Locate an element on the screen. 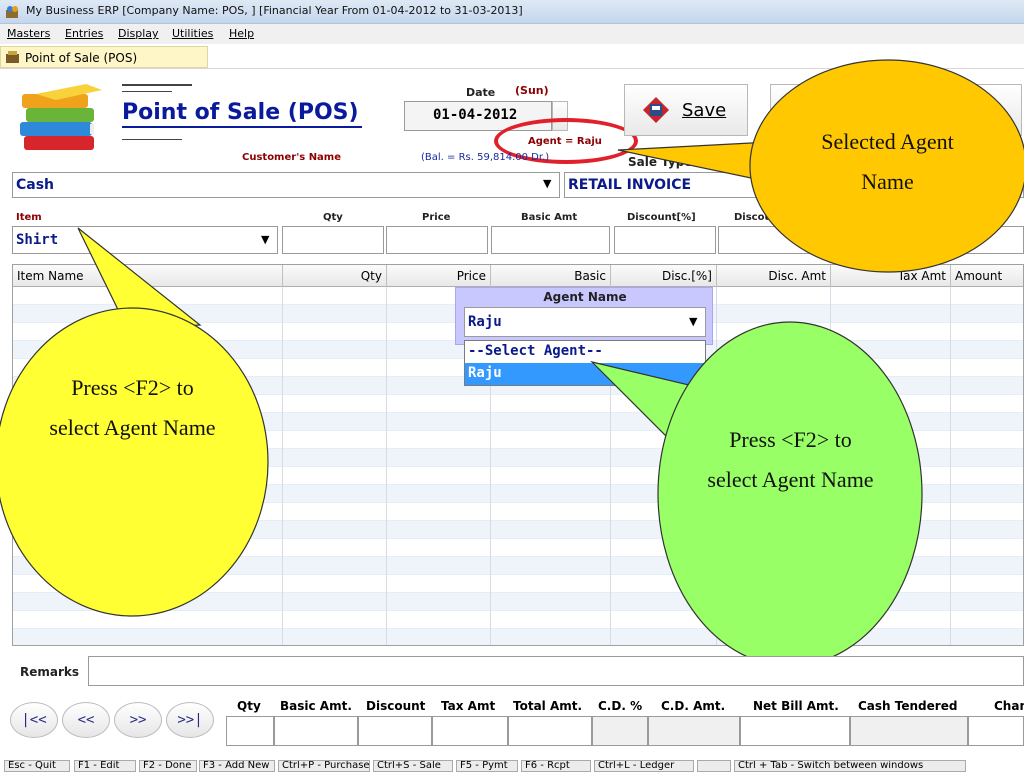  menu-help: Help is located at coordinates (241, 33).